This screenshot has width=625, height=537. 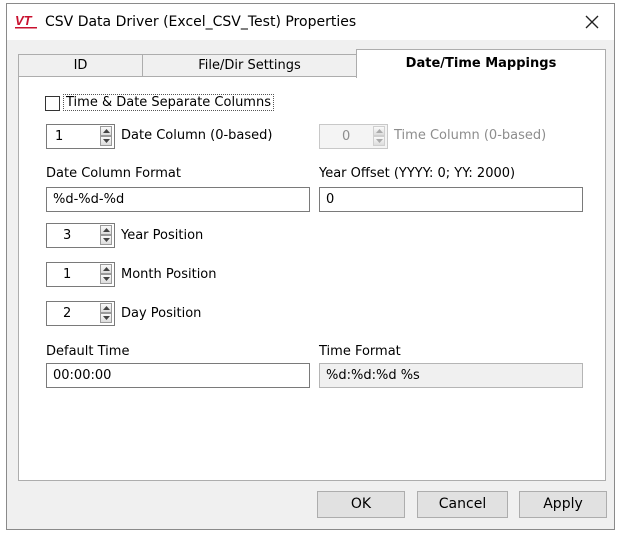 What do you see at coordinates (67, 313) in the screenshot?
I see `day-position-value: 2` at bounding box center [67, 313].